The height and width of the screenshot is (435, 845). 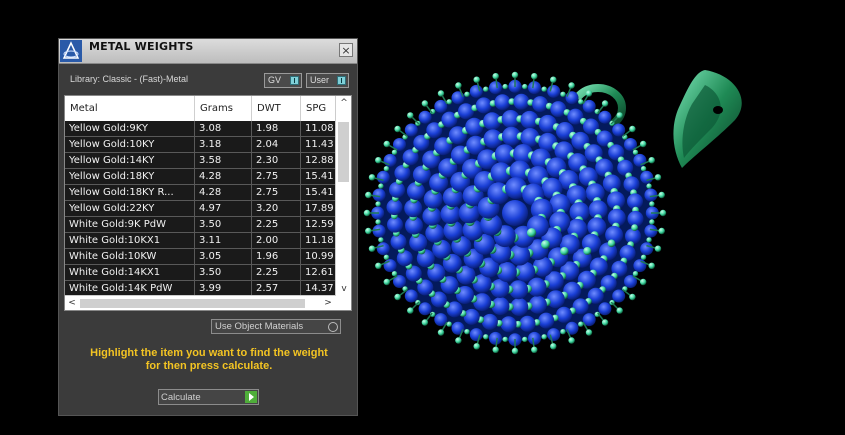 What do you see at coordinates (343, 103) in the screenshot?
I see `scroll-up-icon: ^` at bounding box center [343, 103].